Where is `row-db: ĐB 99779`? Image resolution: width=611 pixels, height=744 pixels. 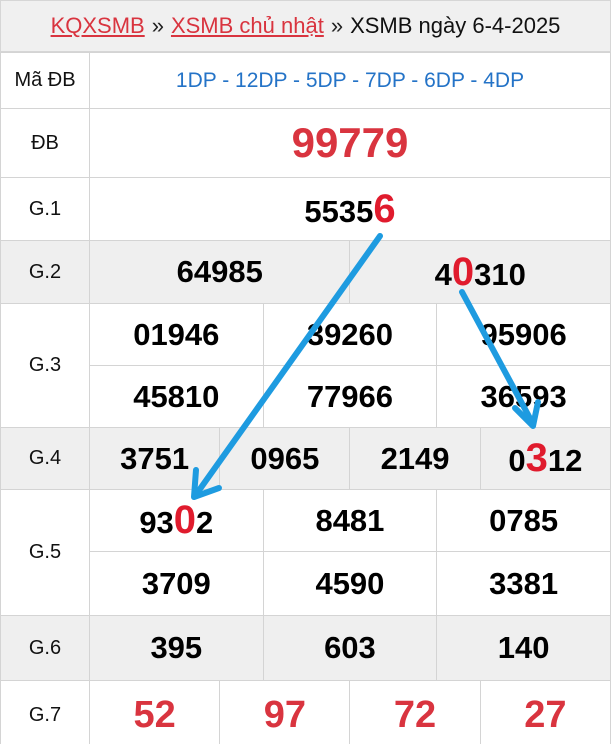 row-db: ĐB 99779 is located at coordinates (305, 143).